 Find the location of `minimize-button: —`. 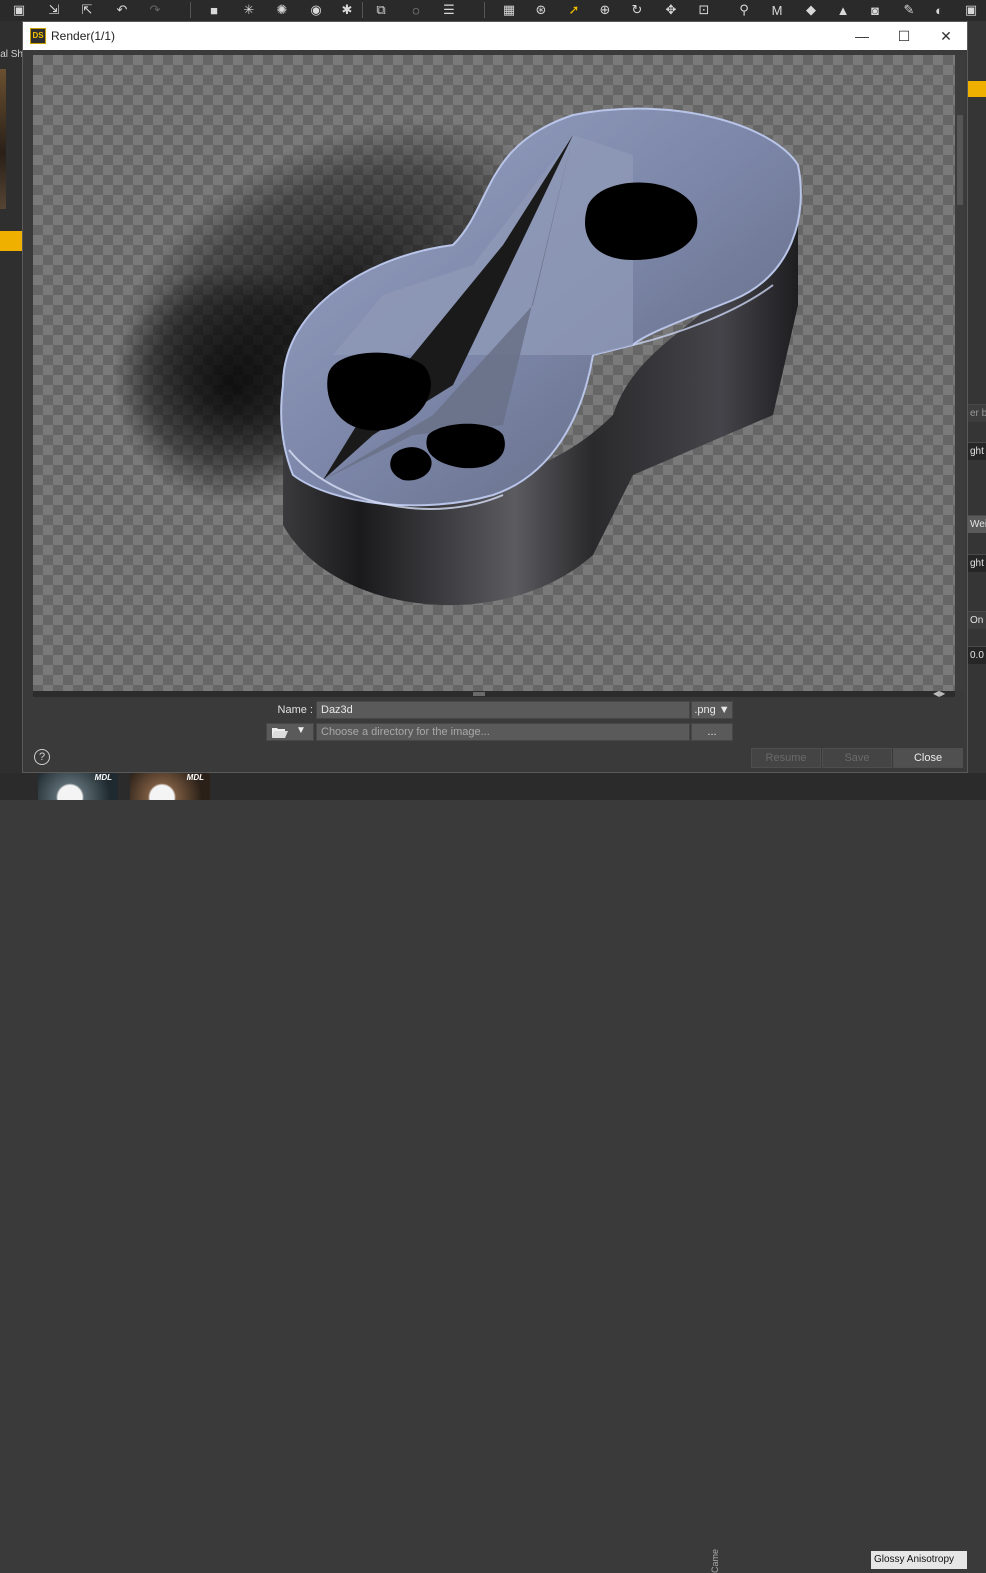

minimize-button: — is located at coordinates (862, 36).